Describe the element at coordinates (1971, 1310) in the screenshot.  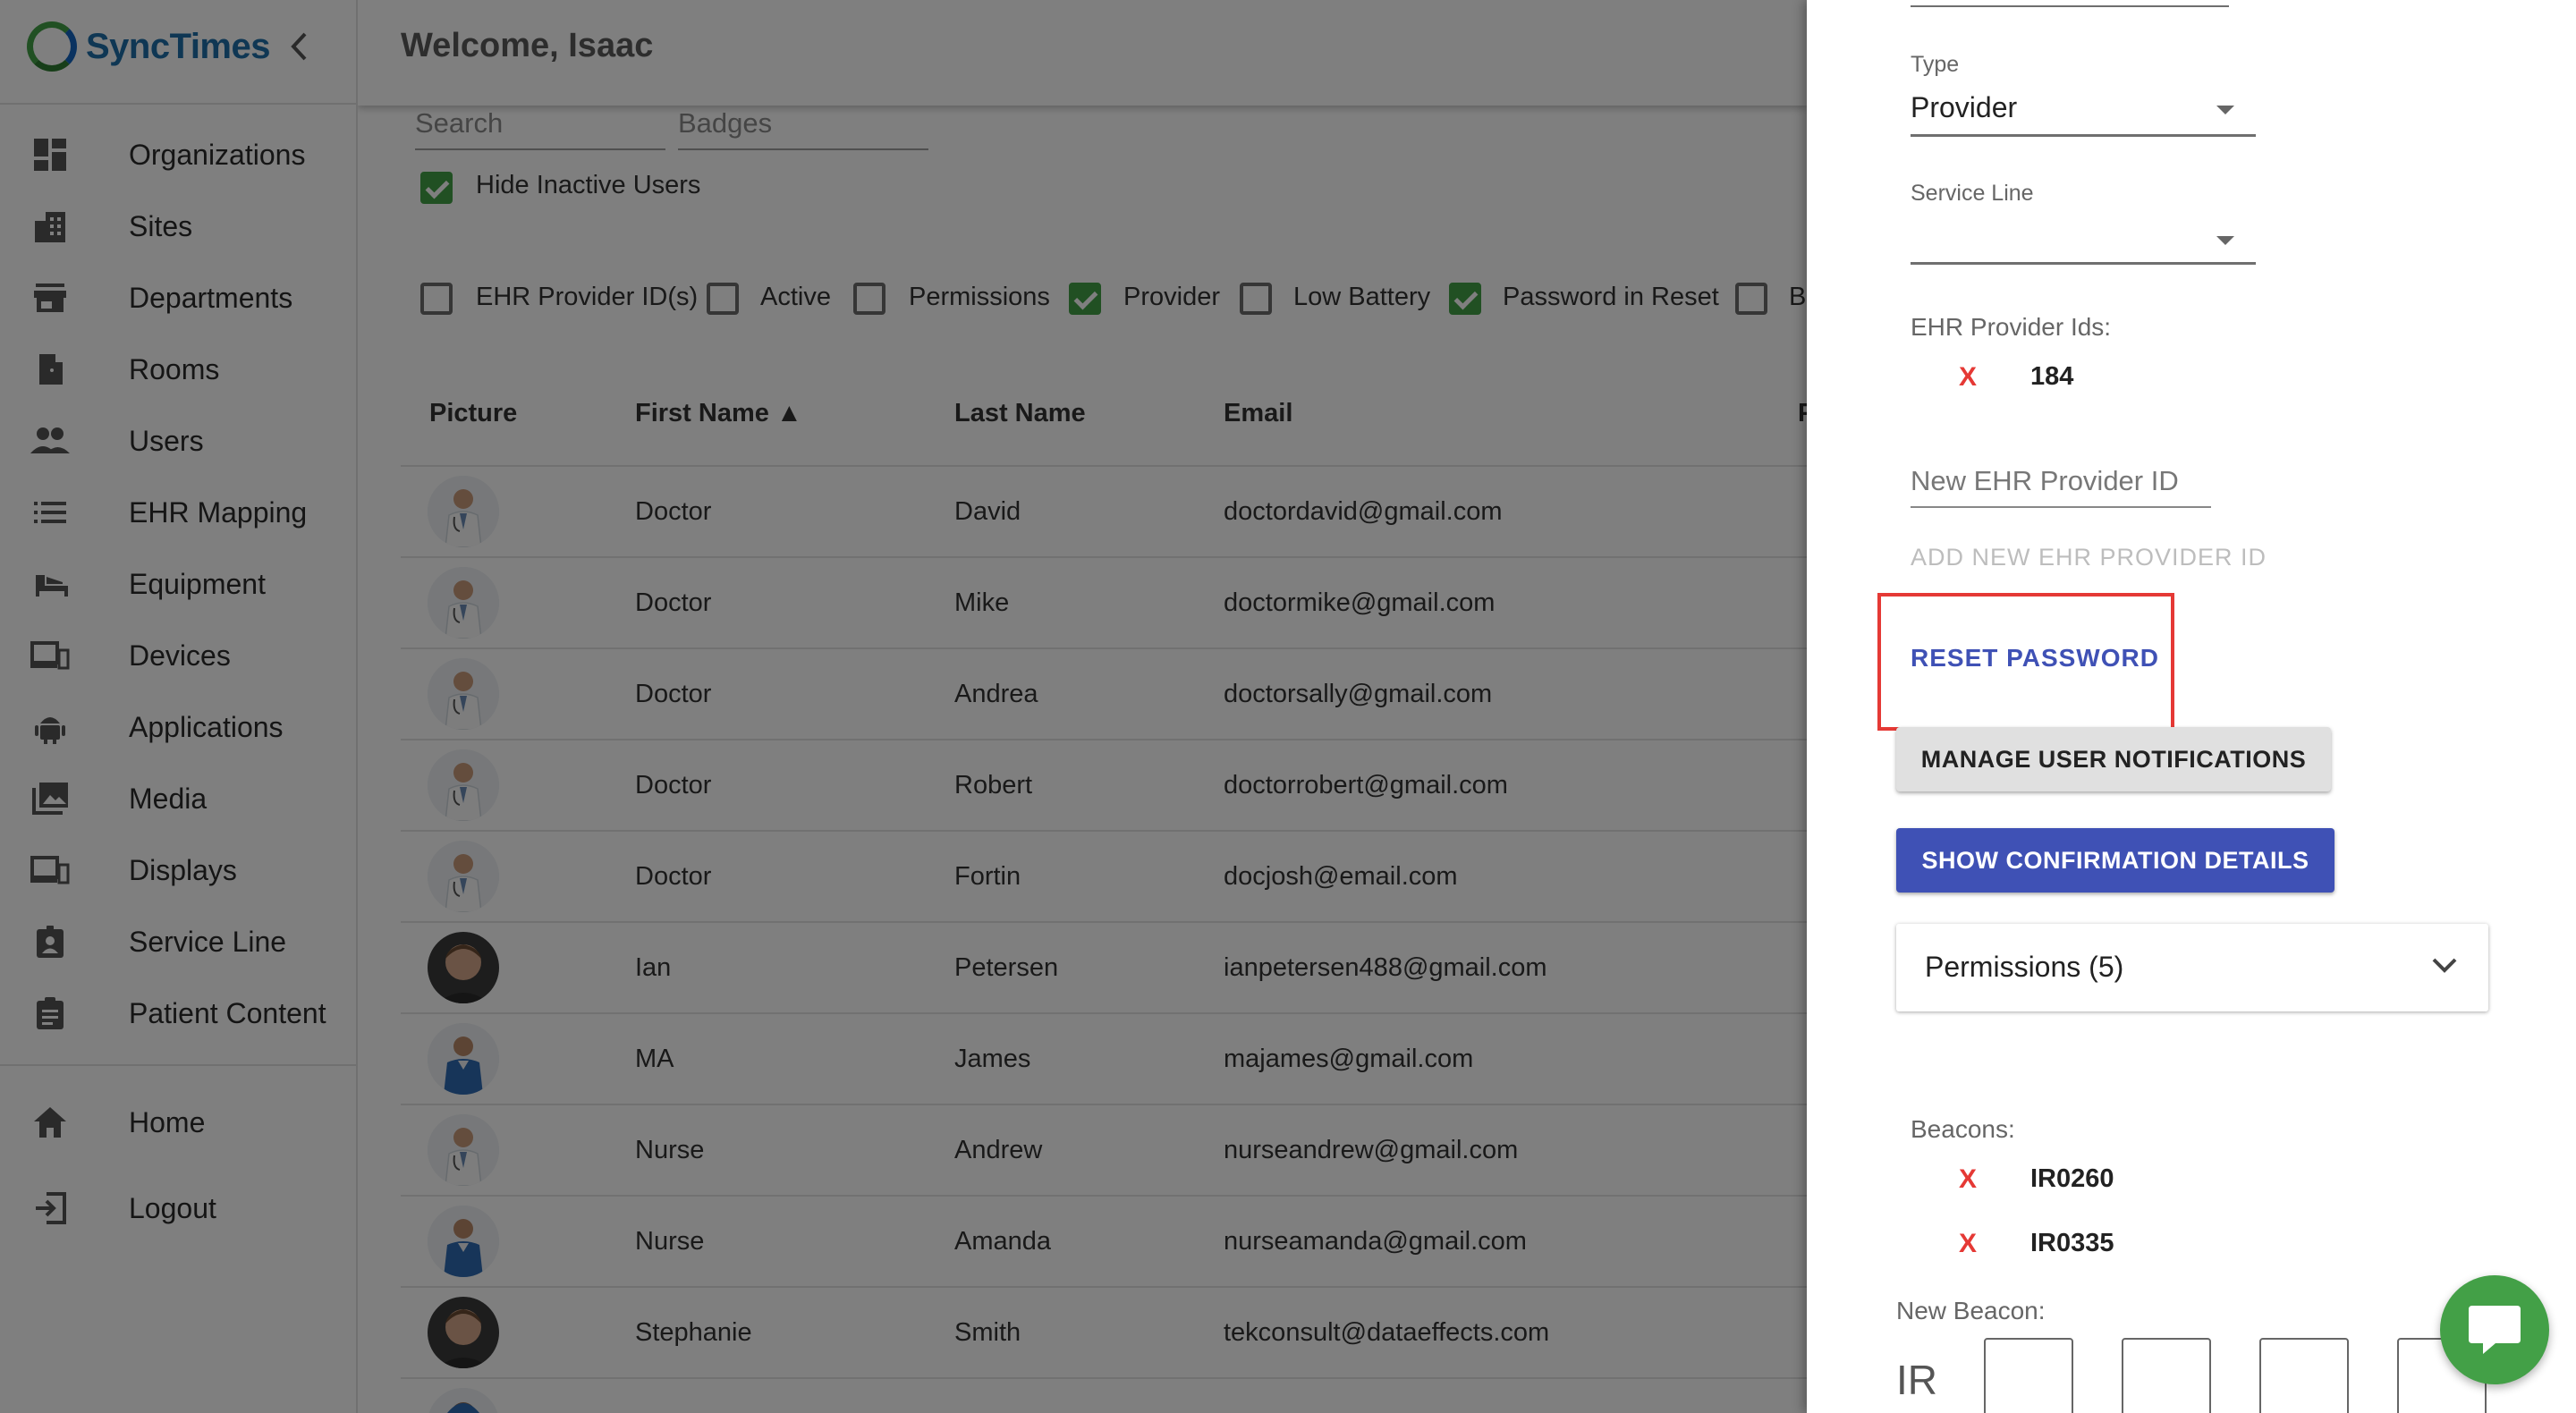
I see `new-beacon-label: New Beacon:` at that location.